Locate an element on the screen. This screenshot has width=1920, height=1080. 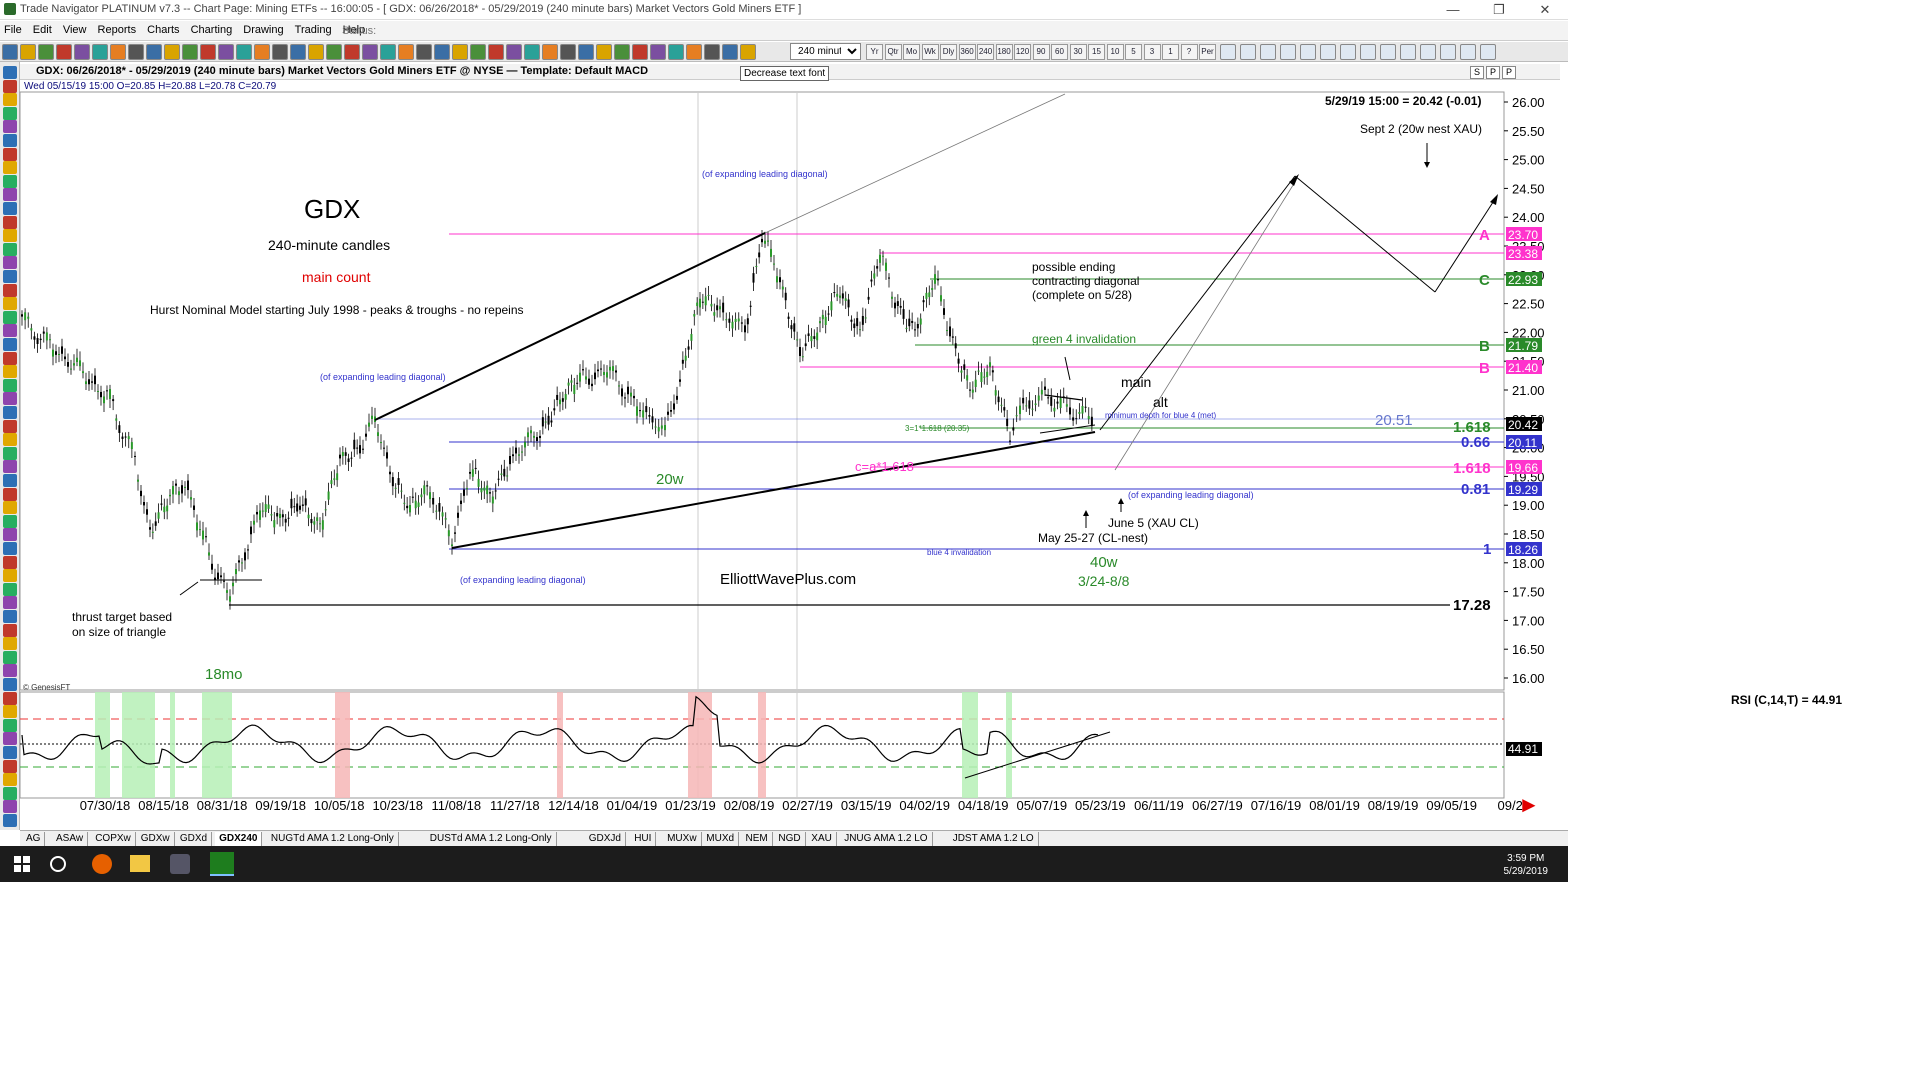
file-explorer-icon is located at coordinates (140, 863).